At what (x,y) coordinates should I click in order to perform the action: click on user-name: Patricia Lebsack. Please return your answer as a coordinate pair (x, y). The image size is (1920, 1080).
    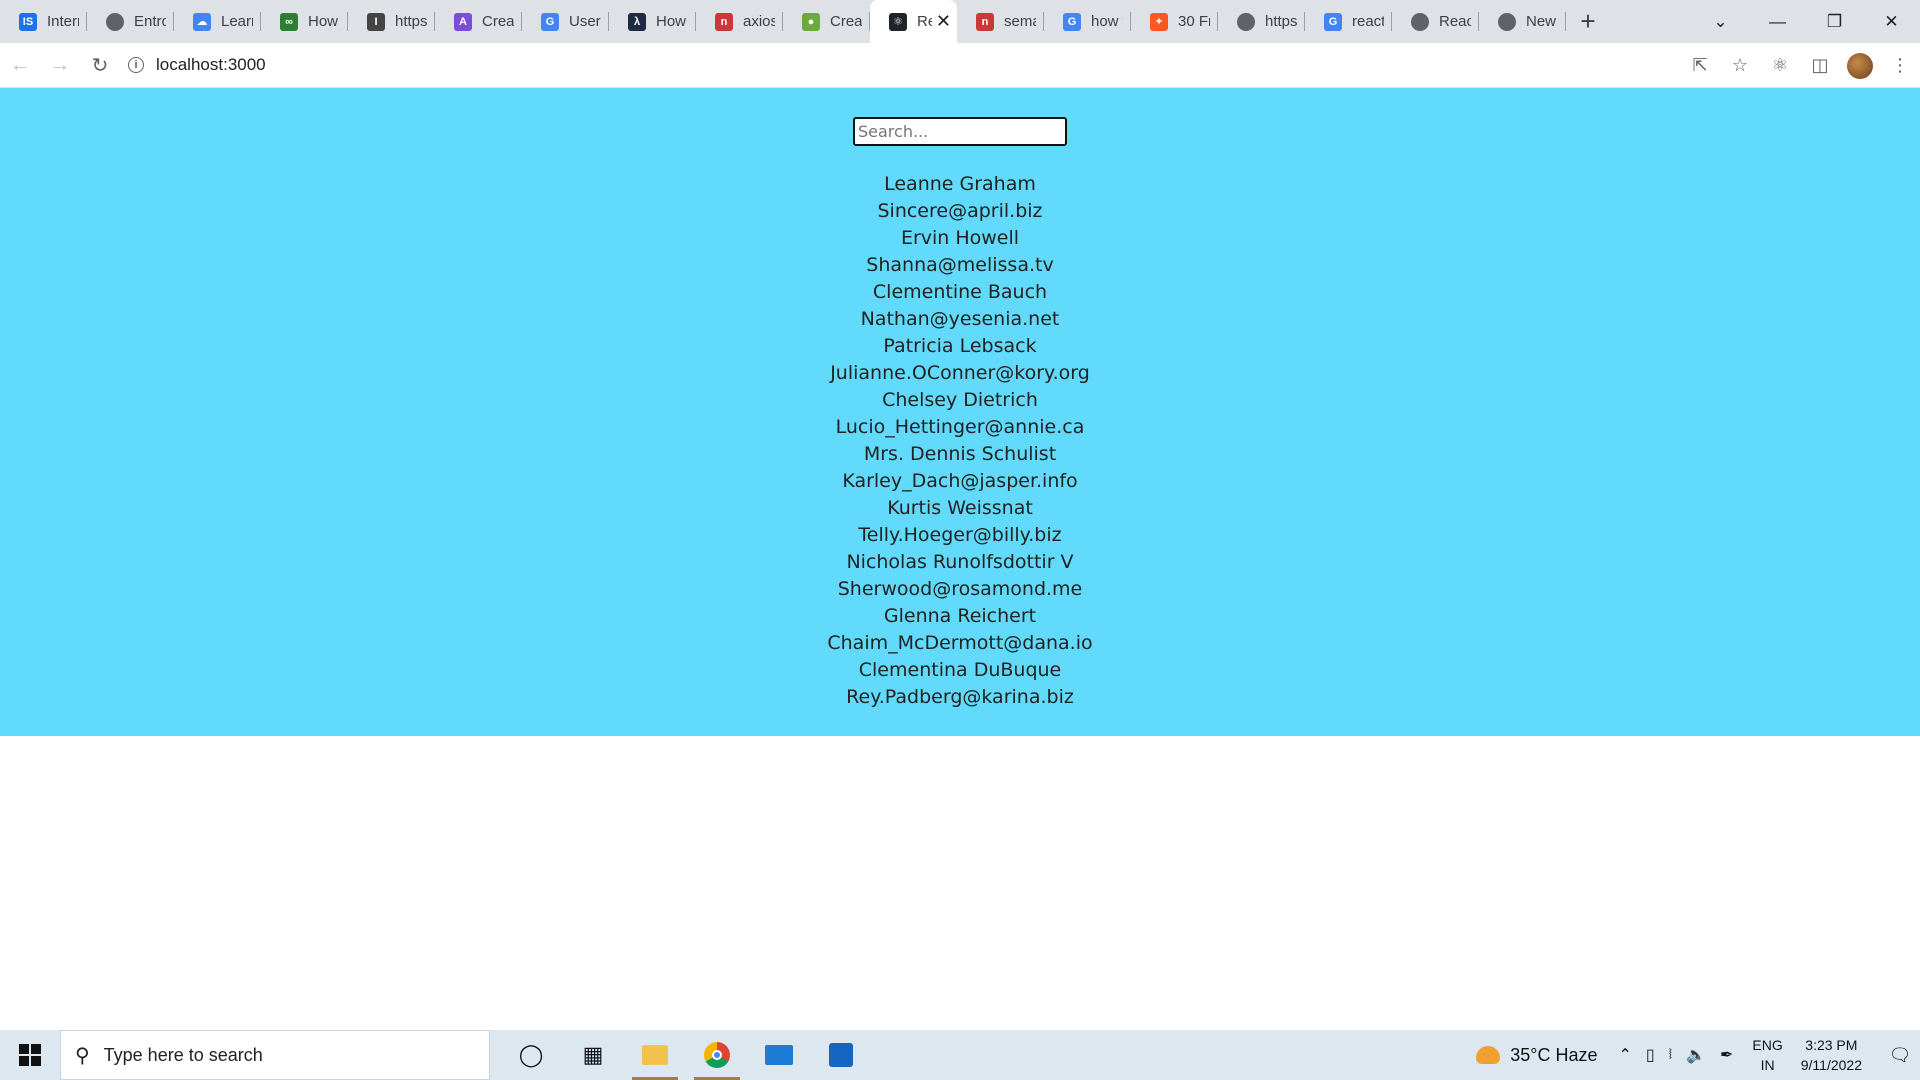
    Looking at the image, I should click on (960, 346).